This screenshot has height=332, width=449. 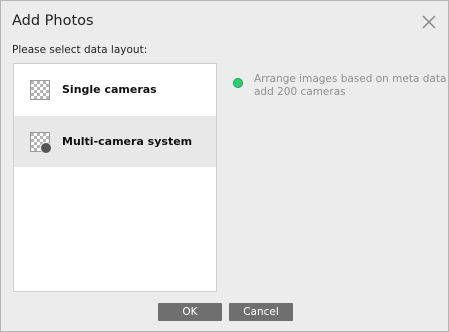 I want to click on status-line-count: add 200 cameras, so click(x=300, y=92).